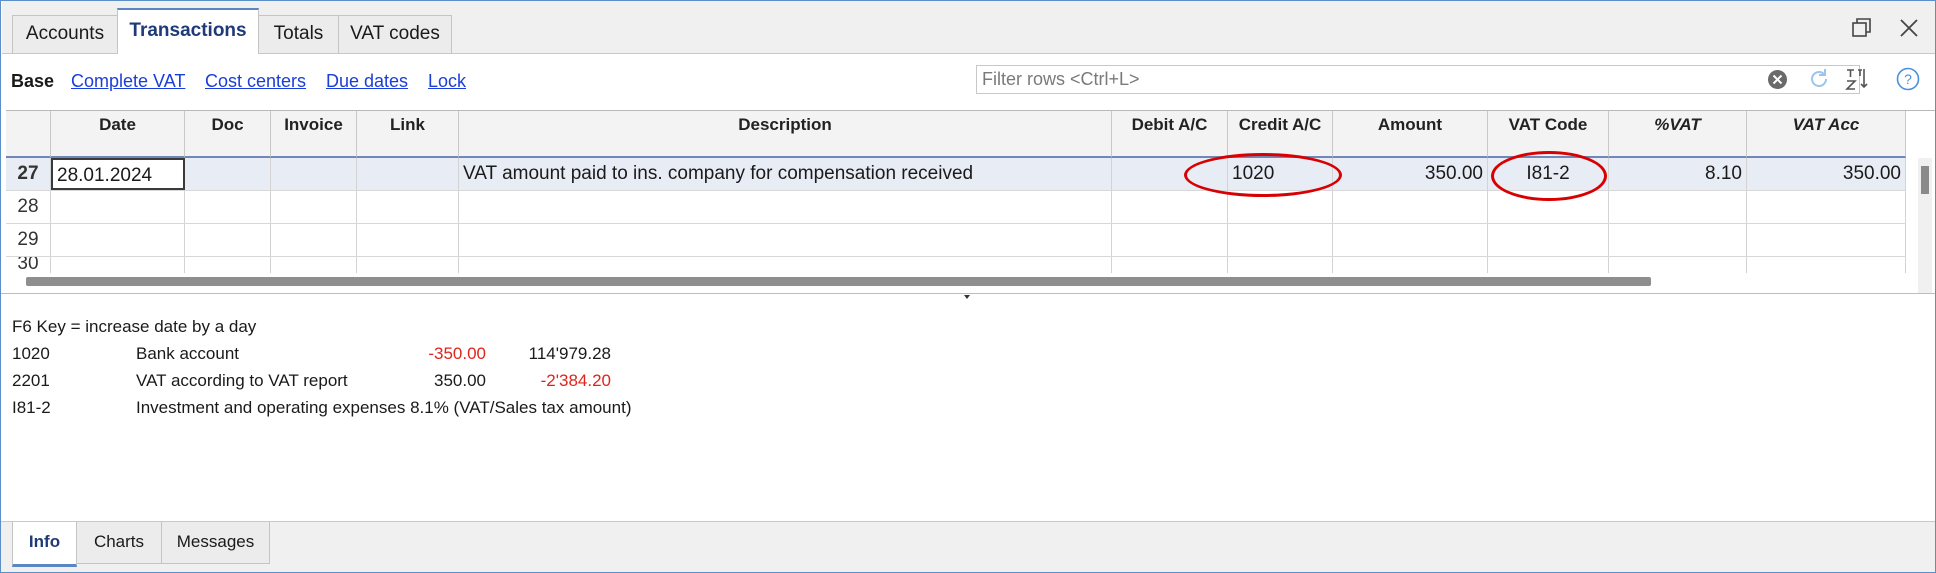  What do you see at coordinates (1909, 31) in the screenshot?
I see `close-window-icon` at bounding box center [1909, 31].